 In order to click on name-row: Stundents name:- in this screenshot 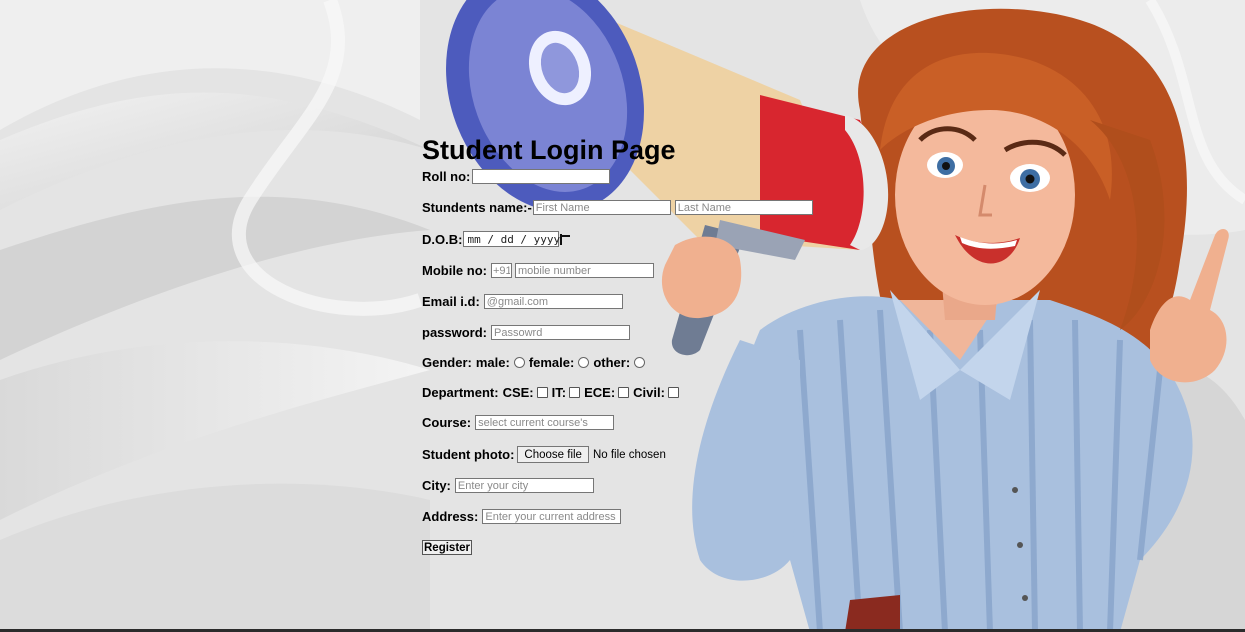, I will do `click(619, 207)`.